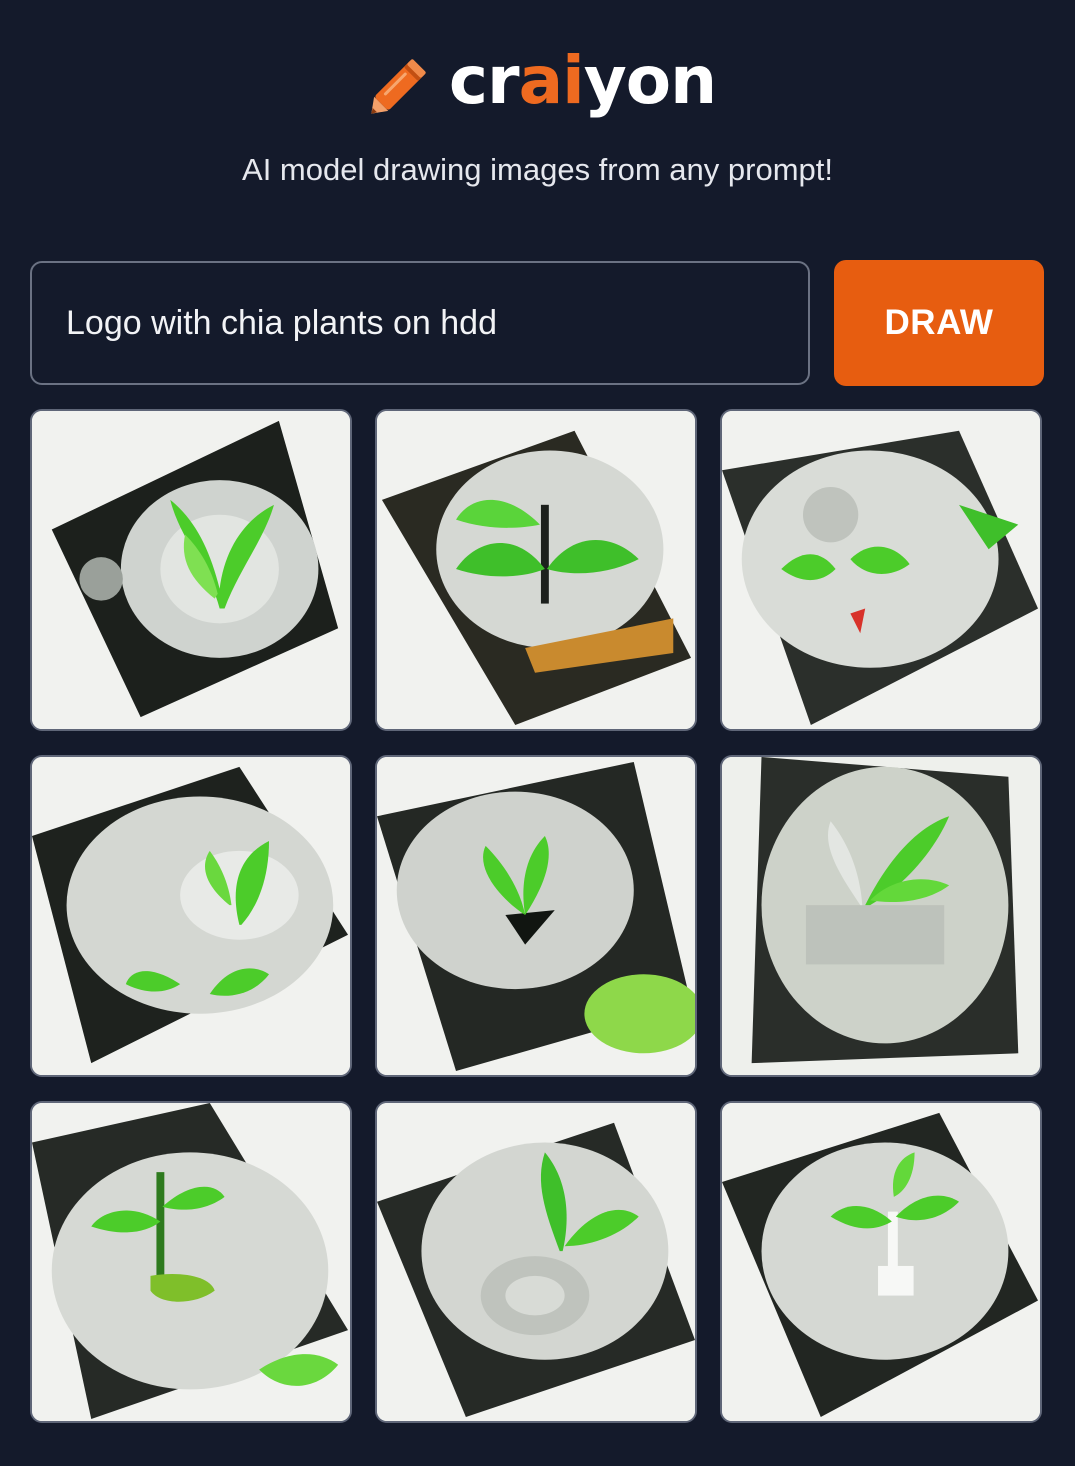 The image size is (1075, 1466). I want to click on logo: craiyon, so click(537, 81).